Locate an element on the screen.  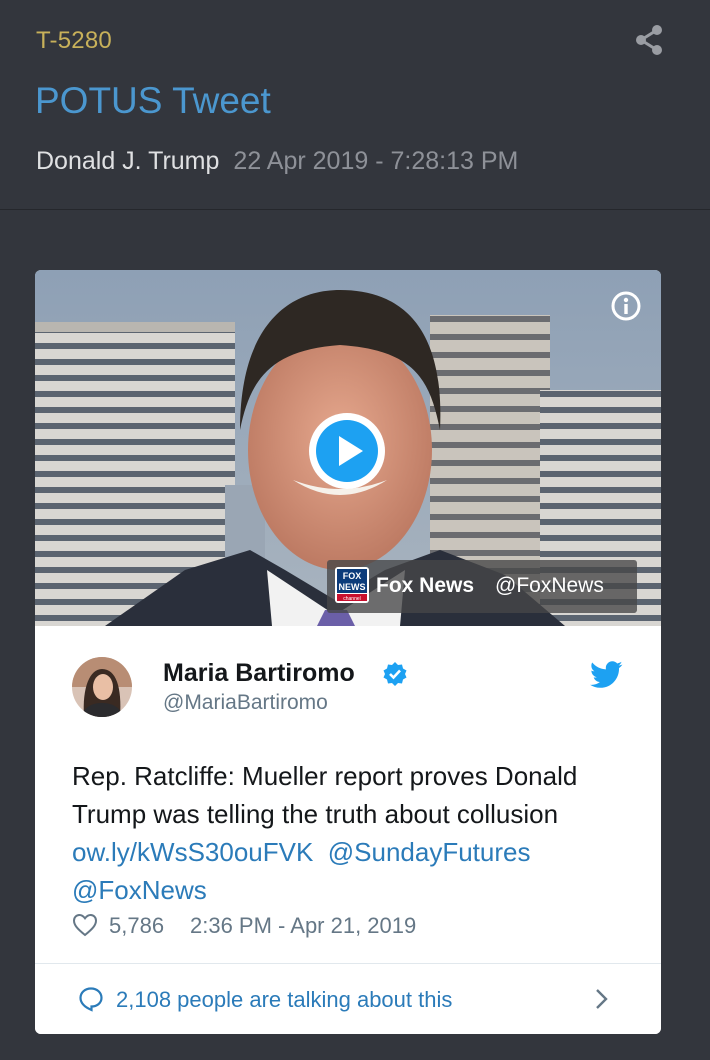
like-count: 5,786 is located at coordinates (137, 925).